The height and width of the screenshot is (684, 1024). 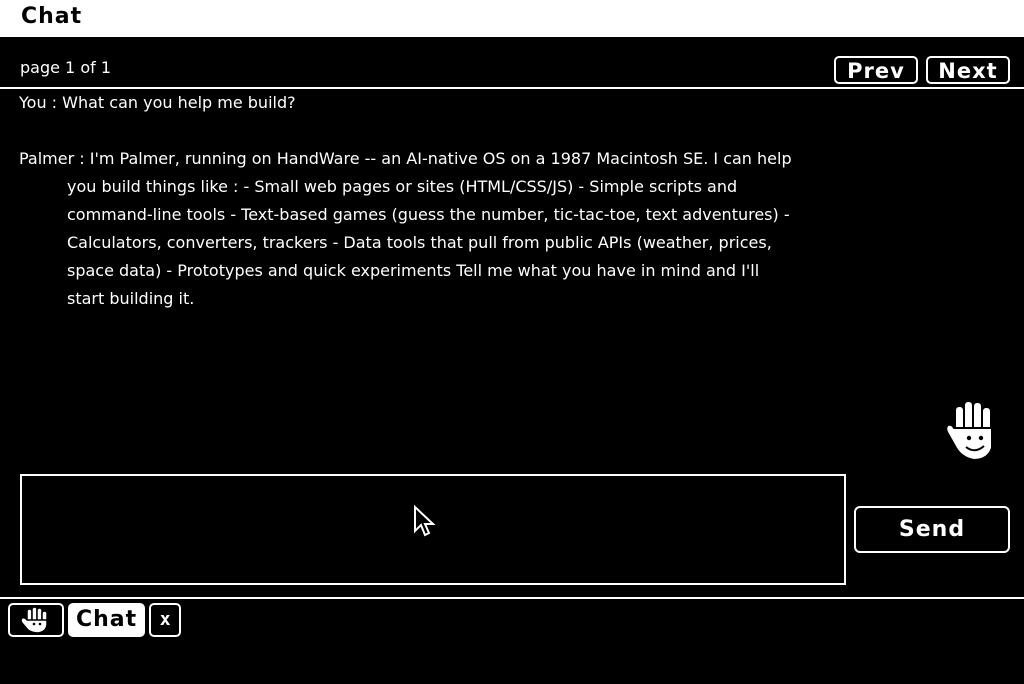 What do you see at coordinates (512, 19) in the screenshot?
I see `title-bar: Chat` at bounding box center [512, 19].